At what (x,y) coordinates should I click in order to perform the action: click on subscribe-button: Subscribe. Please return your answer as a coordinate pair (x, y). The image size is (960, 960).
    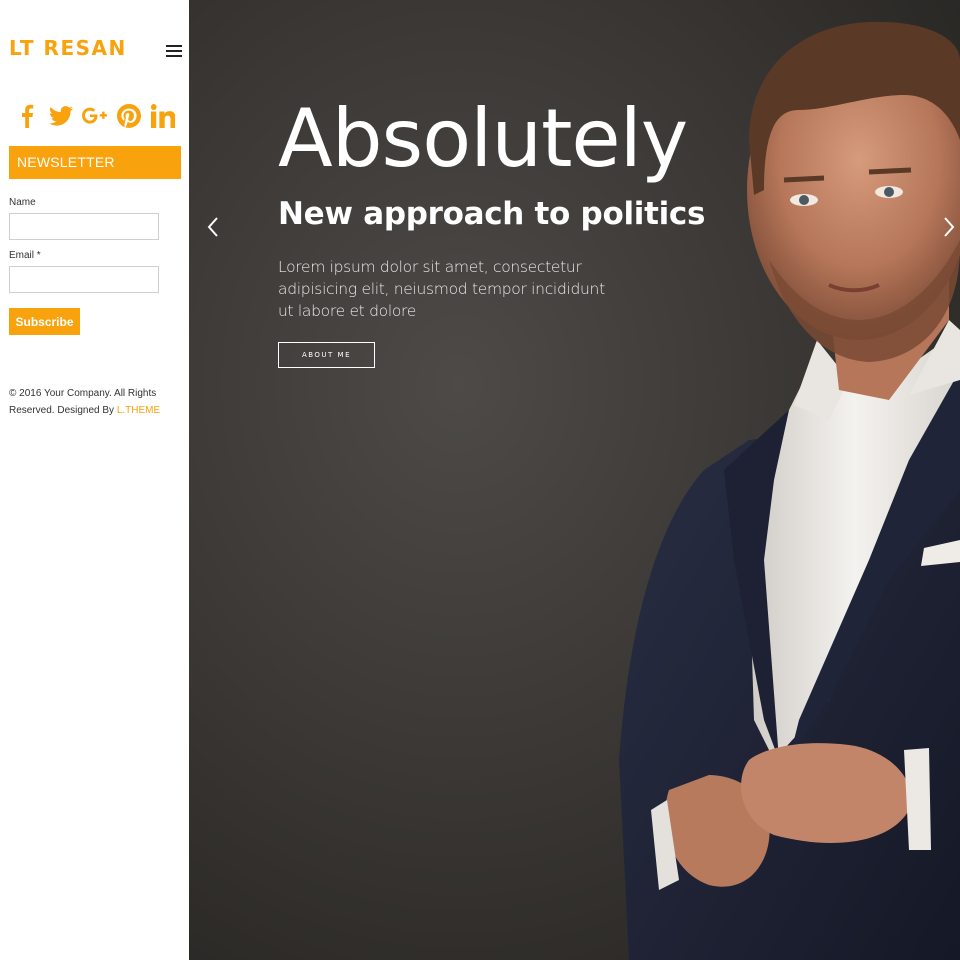
    Looking at the image, I should click on (44, 321).